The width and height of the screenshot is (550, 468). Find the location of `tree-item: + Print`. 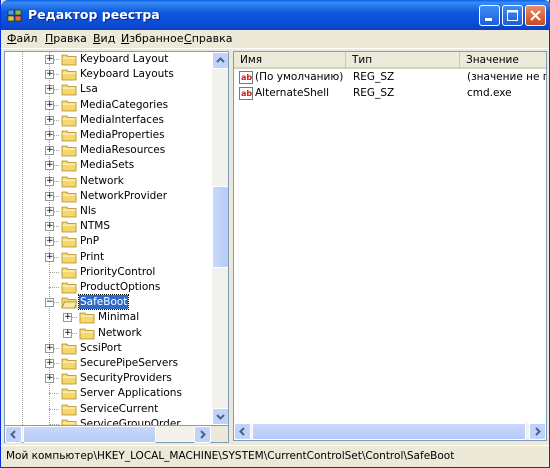

tree-item: + Print is located at coordinates (107, 257).